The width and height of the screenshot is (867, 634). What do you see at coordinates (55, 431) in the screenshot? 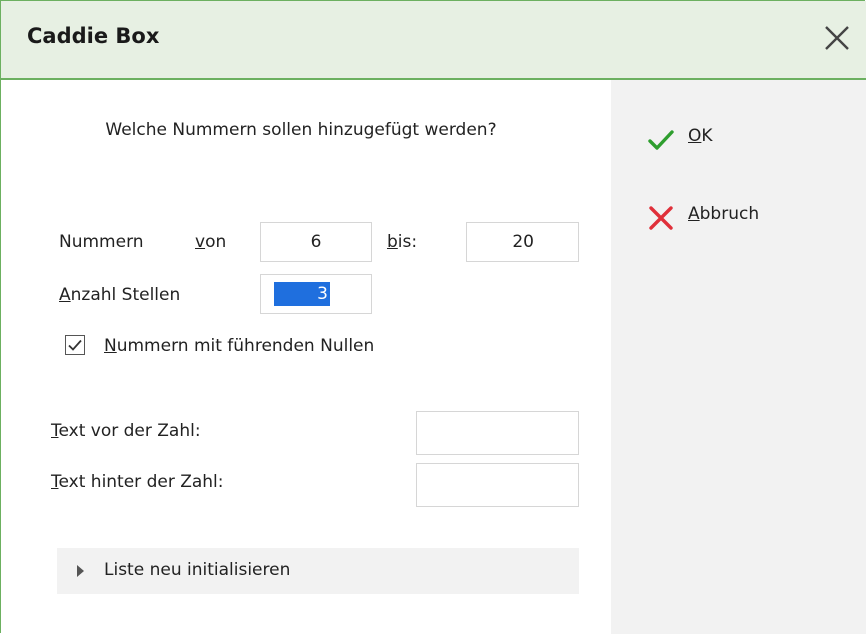
I see `prefix-mnemonic: T` at bounding box center [55, 431].